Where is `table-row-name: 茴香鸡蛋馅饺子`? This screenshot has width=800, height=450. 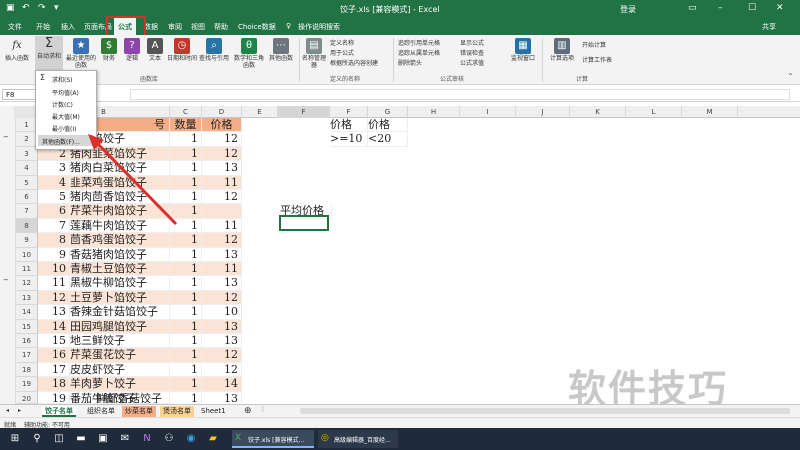
table-row-name: 茴香鸡蛋馅饺子 is located at coordinates (120, 240).